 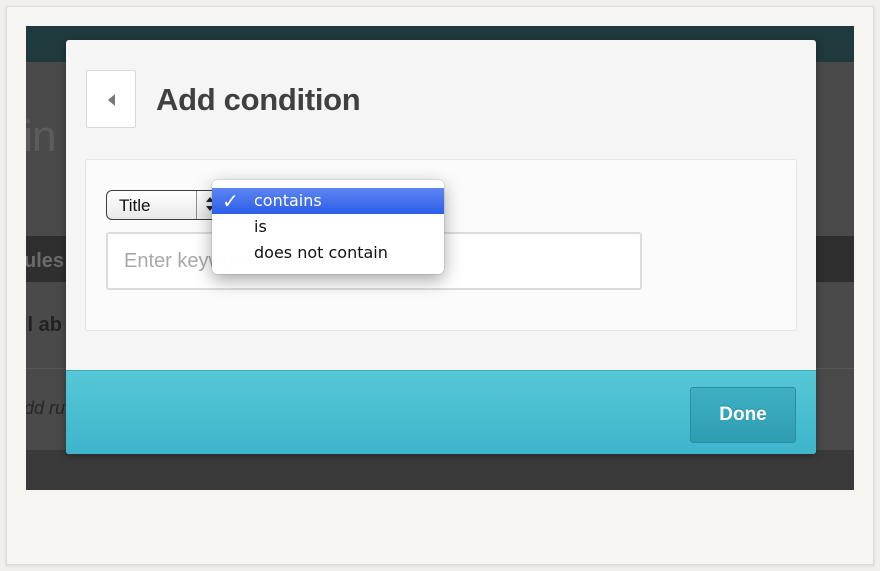 I want to click on field-select-value: Title, so click(x=135, y=205).